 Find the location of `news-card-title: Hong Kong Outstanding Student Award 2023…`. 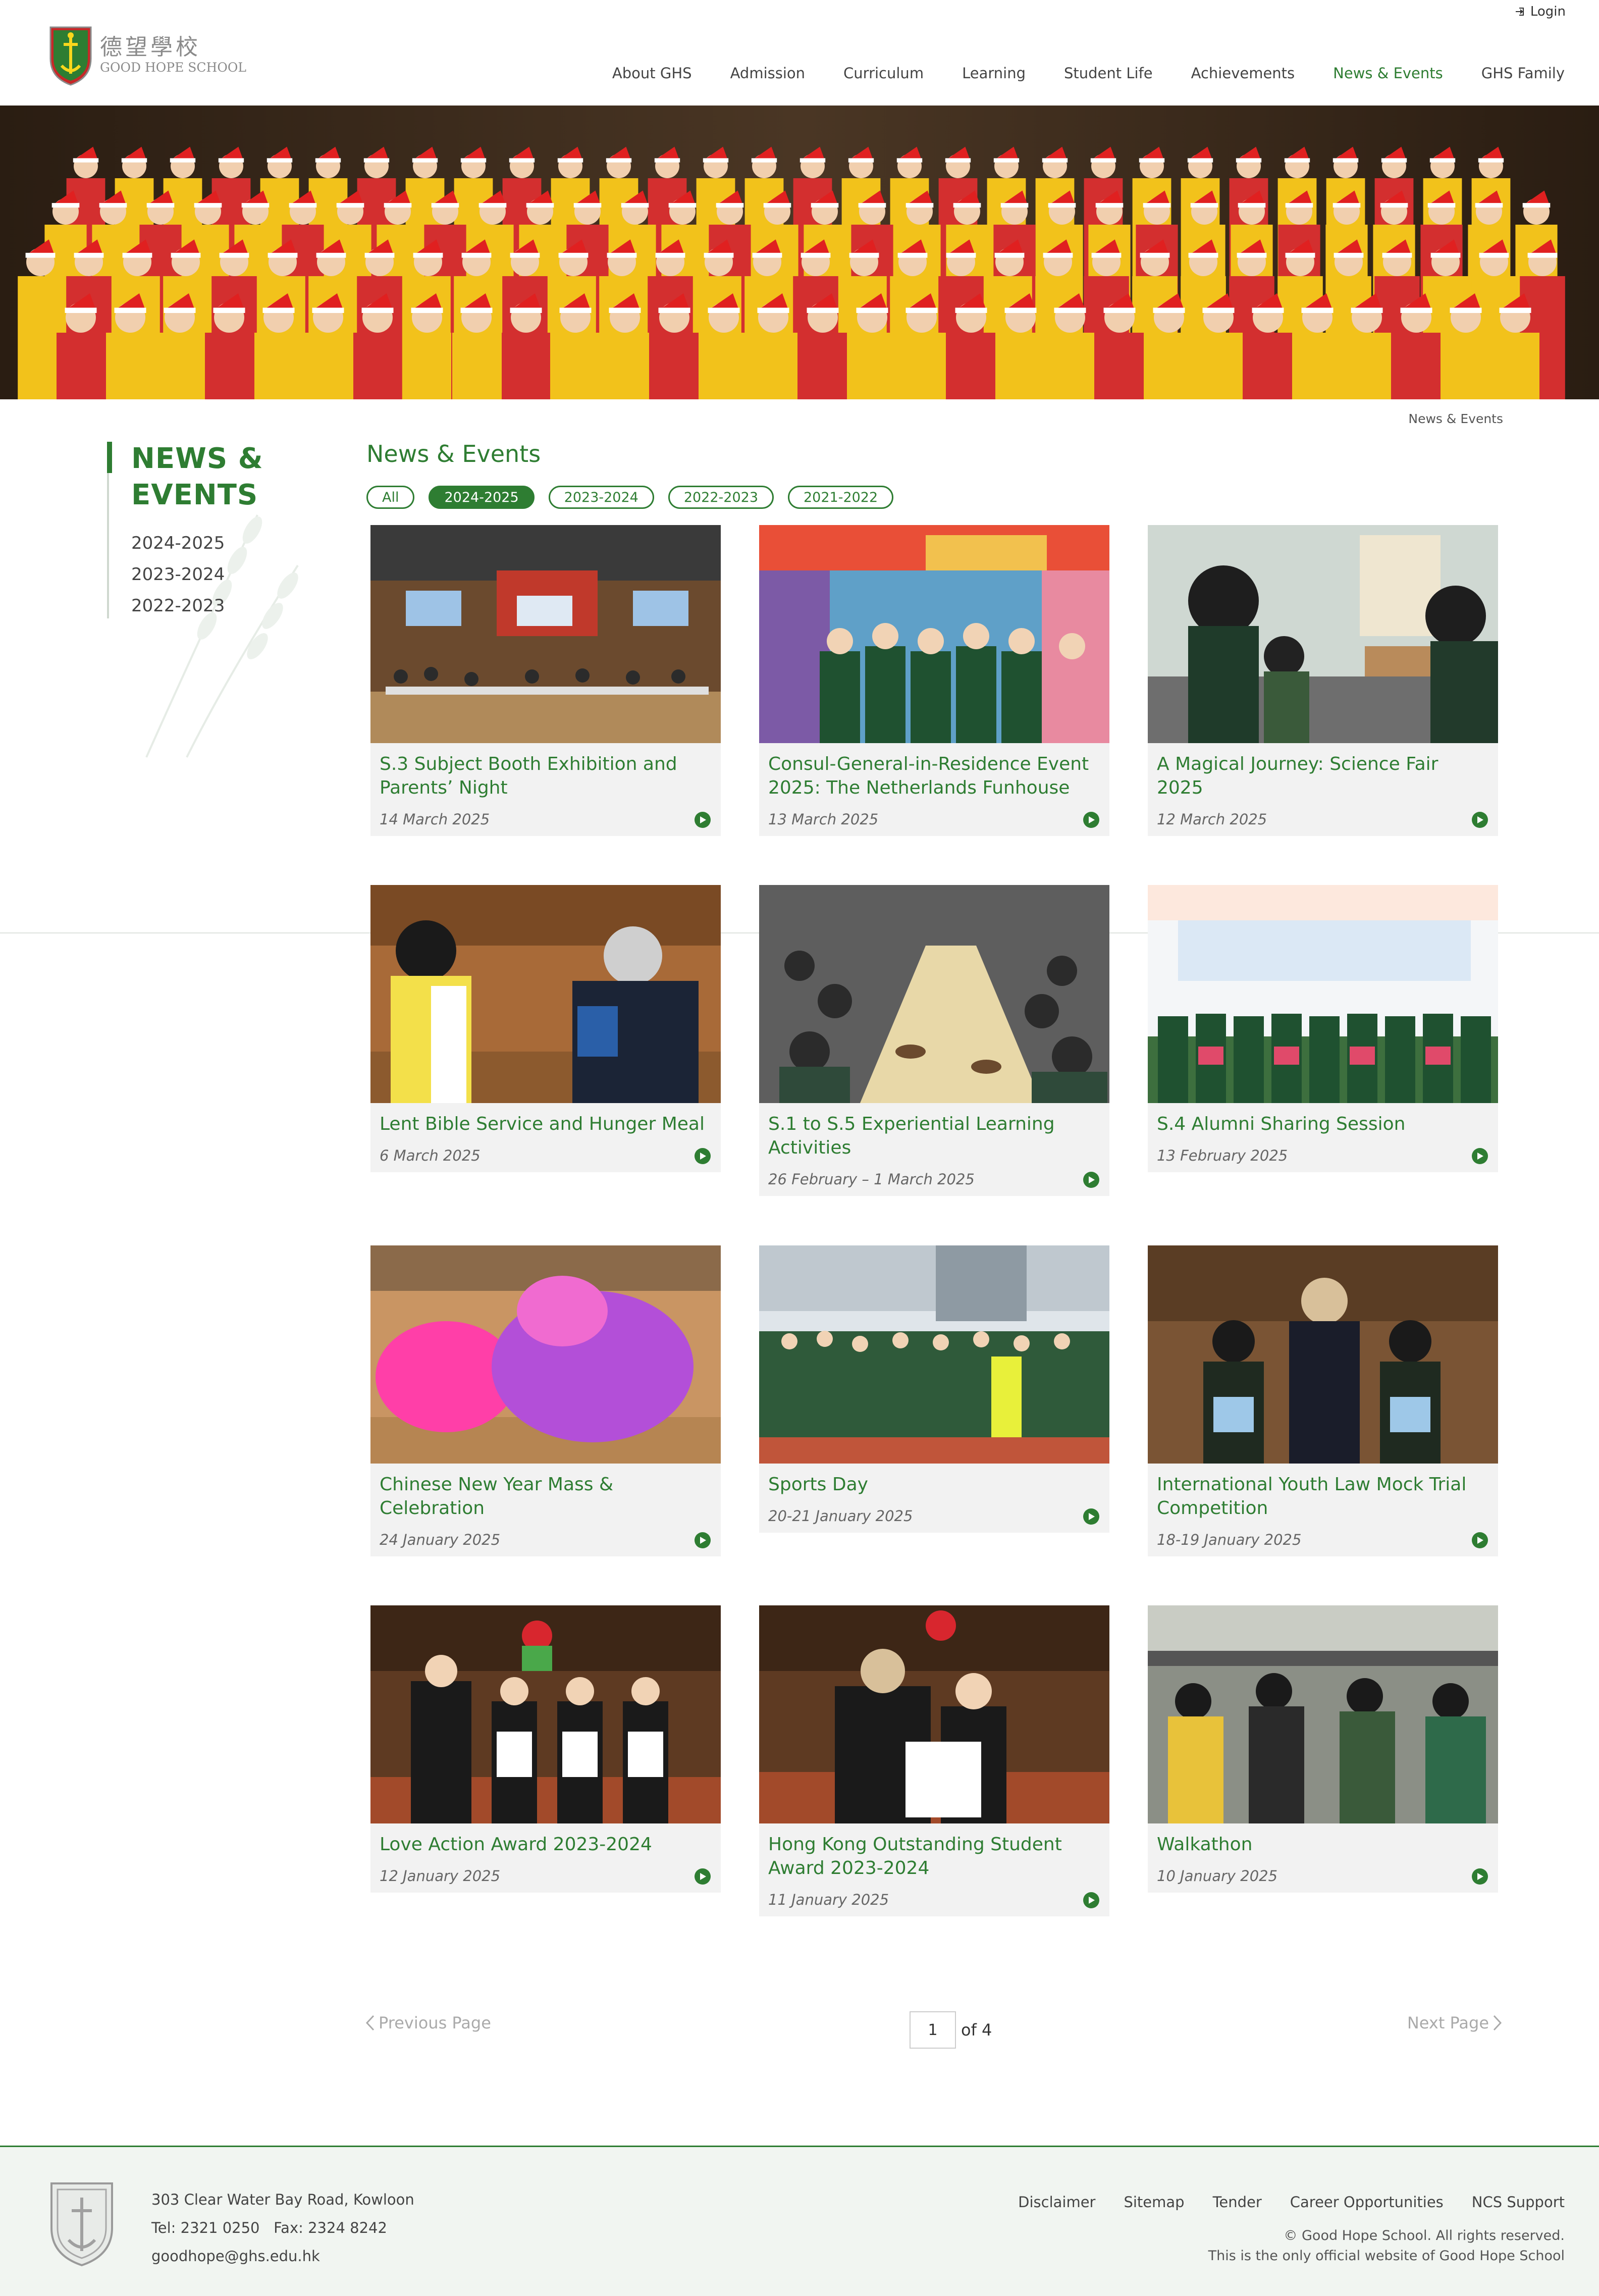

news-card-title: Hong Kong Outstanding Student Award 2023… is located at coordinates (934, 1852).